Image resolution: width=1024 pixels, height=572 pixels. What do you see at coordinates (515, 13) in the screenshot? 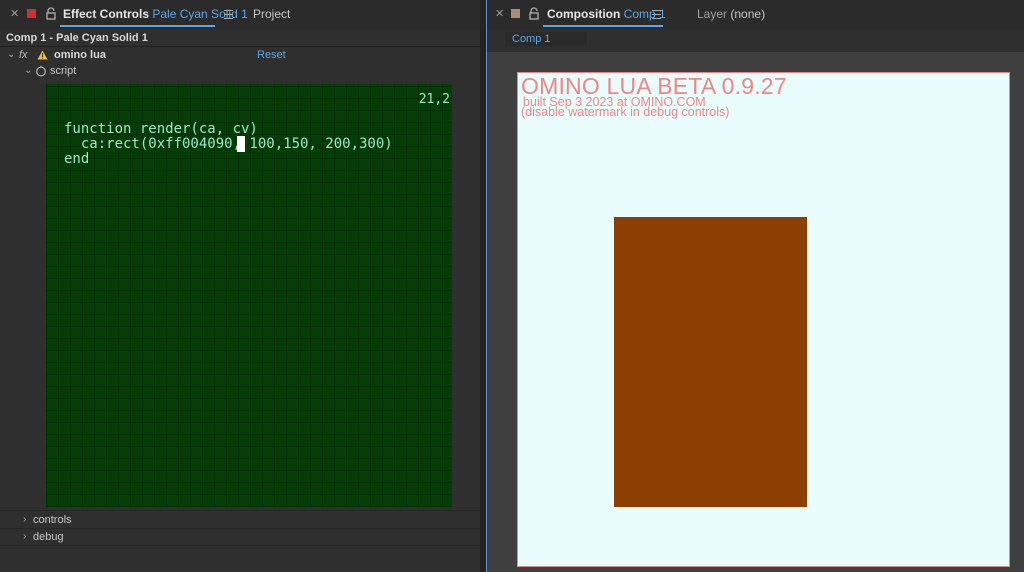
I see `comp-color-swatch` at bounding box center [515, 13].